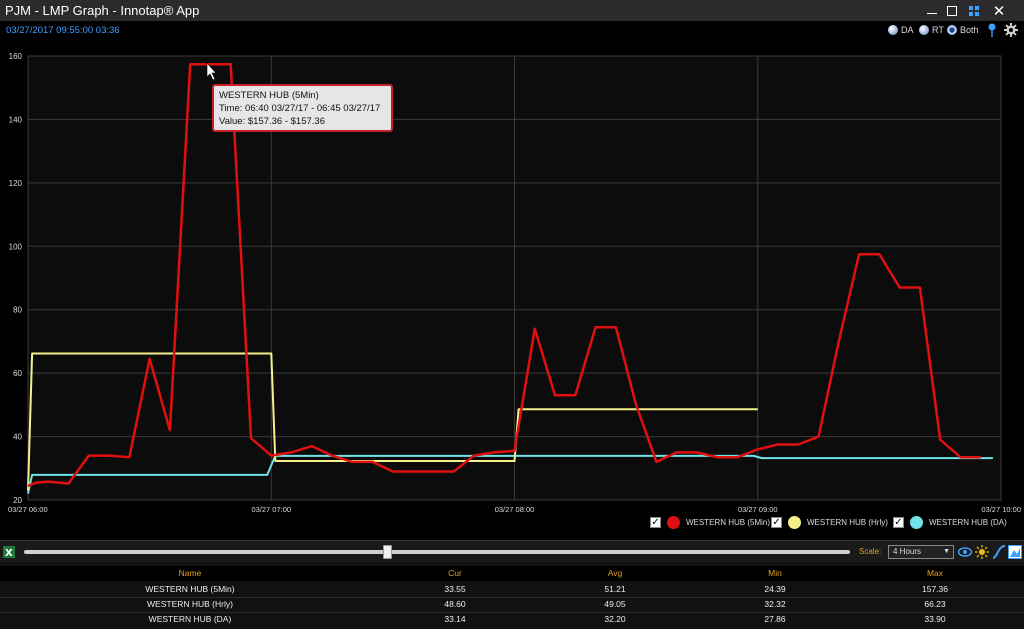  What do you see at coordinates (938, 30) in the screenshot?
I see `mode-rt-label: RT` at bounding box center [938, 30].